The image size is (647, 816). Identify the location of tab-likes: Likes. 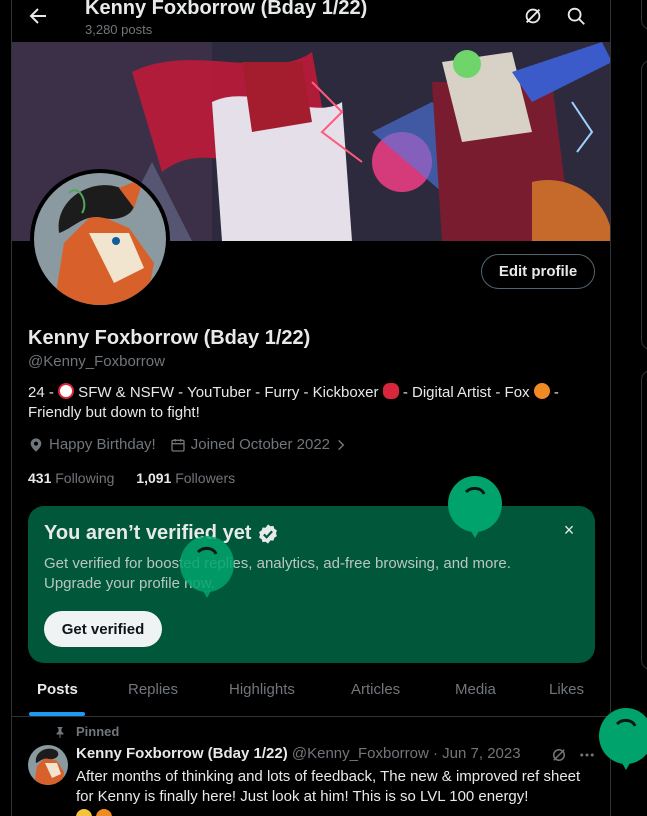
(566, 689).